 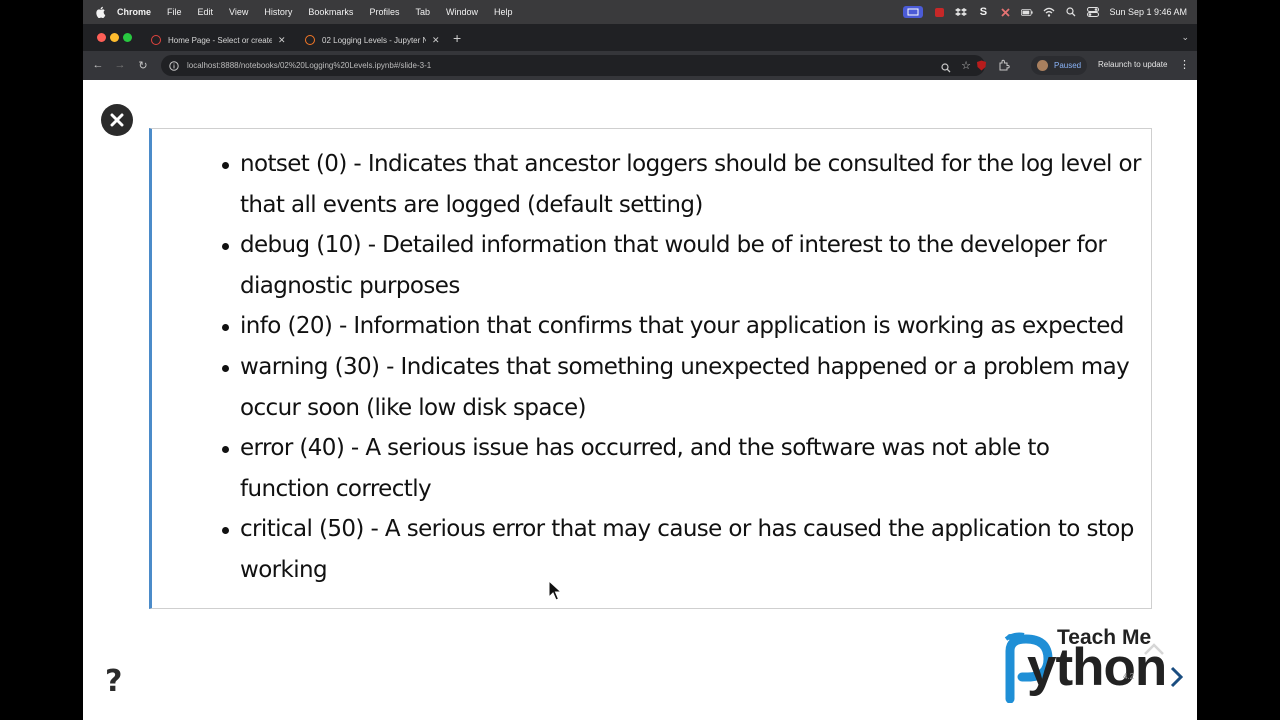 I want to click on tab-title: 02 Logging Levels - Jupyter N, so click(x=374, y=40).